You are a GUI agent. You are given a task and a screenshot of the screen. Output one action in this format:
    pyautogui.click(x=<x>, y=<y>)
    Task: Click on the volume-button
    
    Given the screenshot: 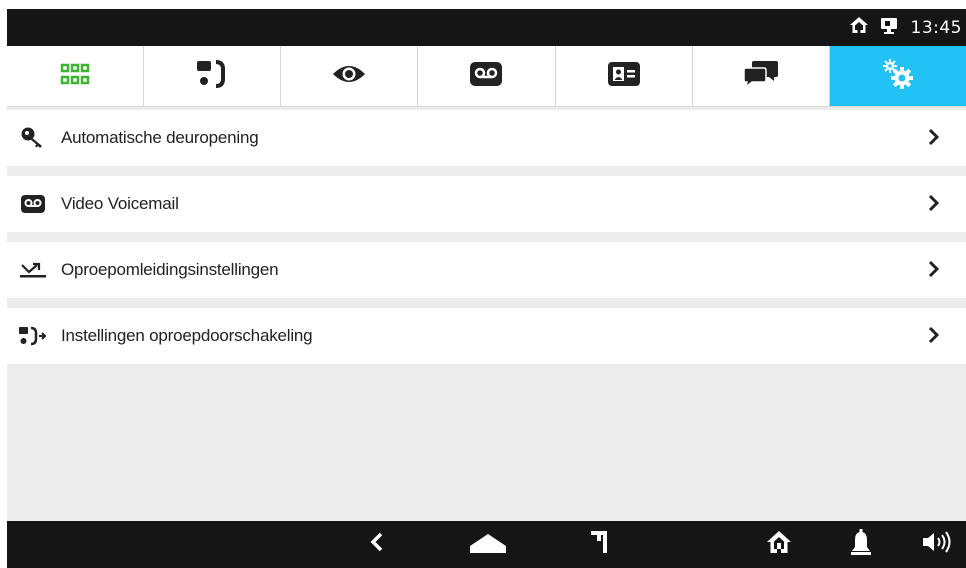 What is the action you would take?
    pyautogui.click(x=937, y=544)
    